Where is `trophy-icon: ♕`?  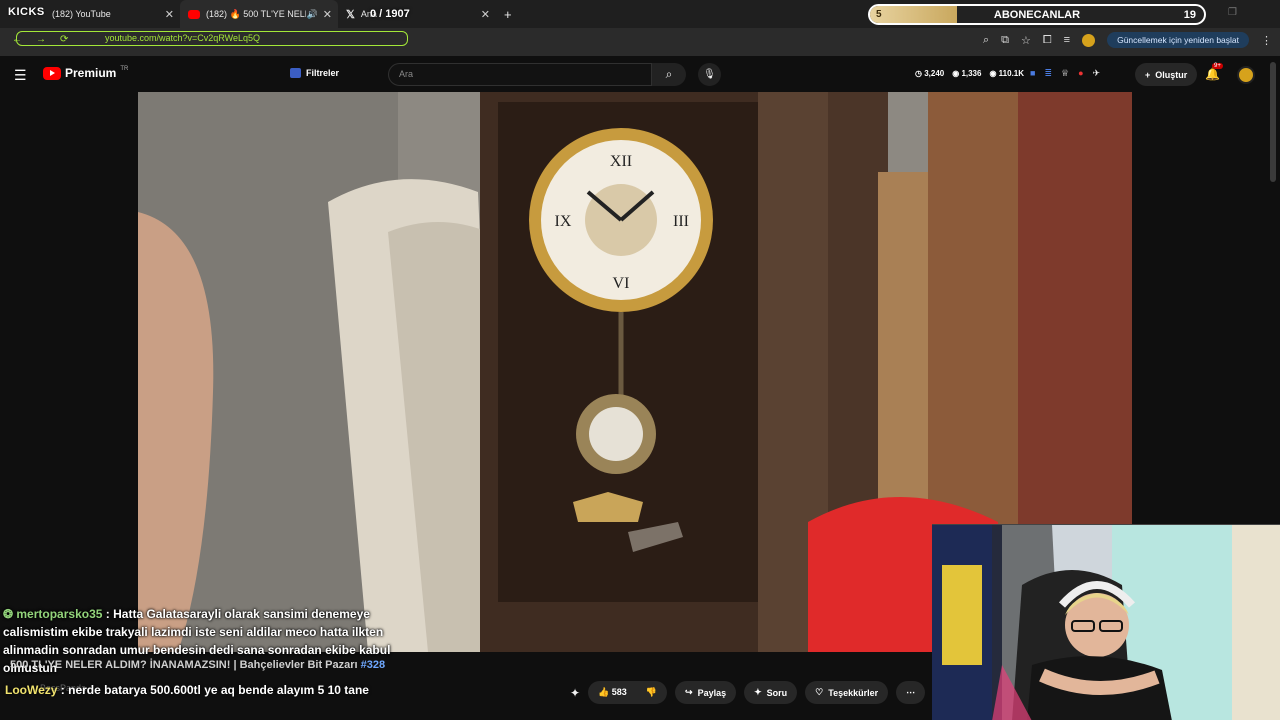 trophy-icon: ♕ is located at coordinates (1065, 73).